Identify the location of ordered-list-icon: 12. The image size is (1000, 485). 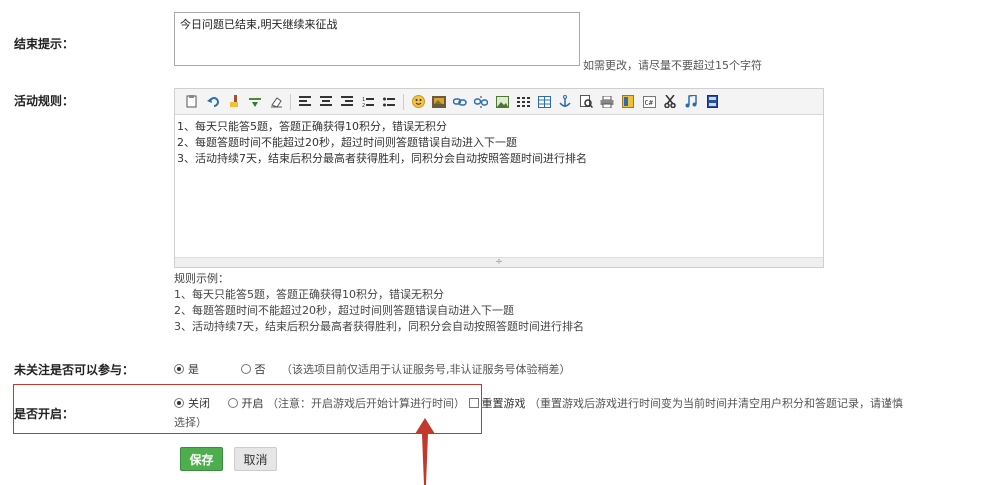
(368, 102).